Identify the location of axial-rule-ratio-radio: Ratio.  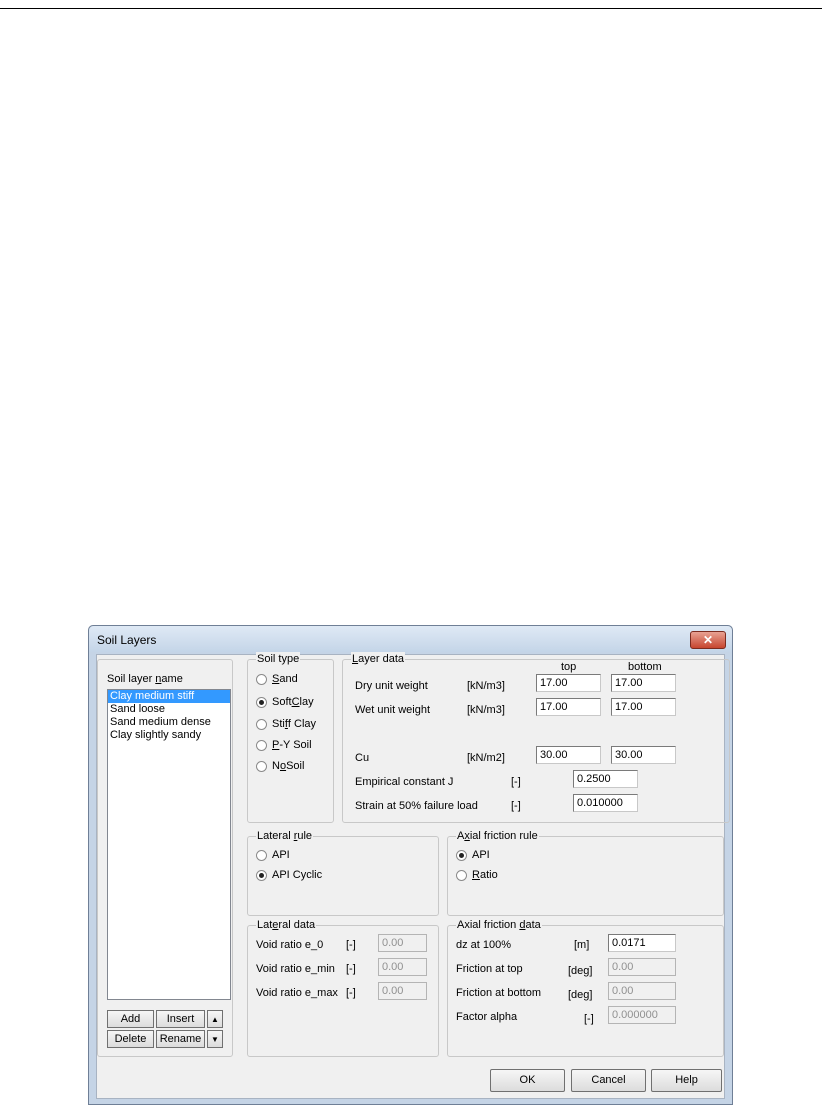
(477, 875).